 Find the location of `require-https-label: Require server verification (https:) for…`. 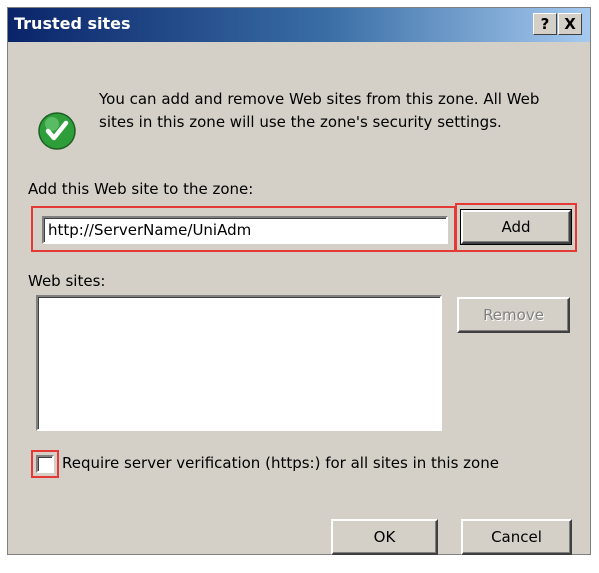

require-https-label: Require server verification (https:) for… is located at coordinates (280, 463).